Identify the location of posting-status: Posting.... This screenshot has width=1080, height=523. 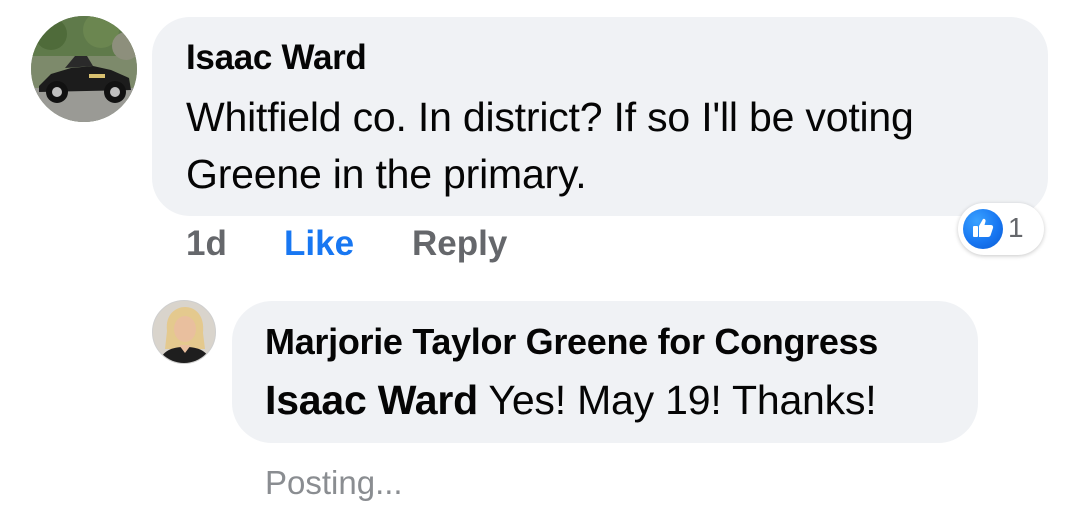
(334, 482).